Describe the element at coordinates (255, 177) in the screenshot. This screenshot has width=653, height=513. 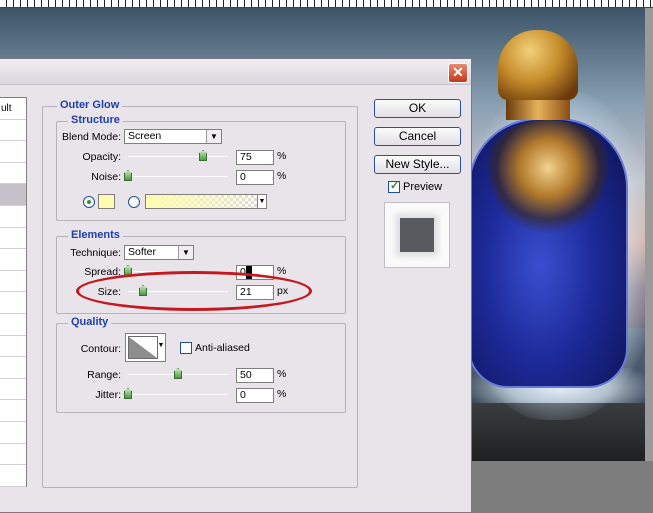
I see `noise-field: 0` at that location.